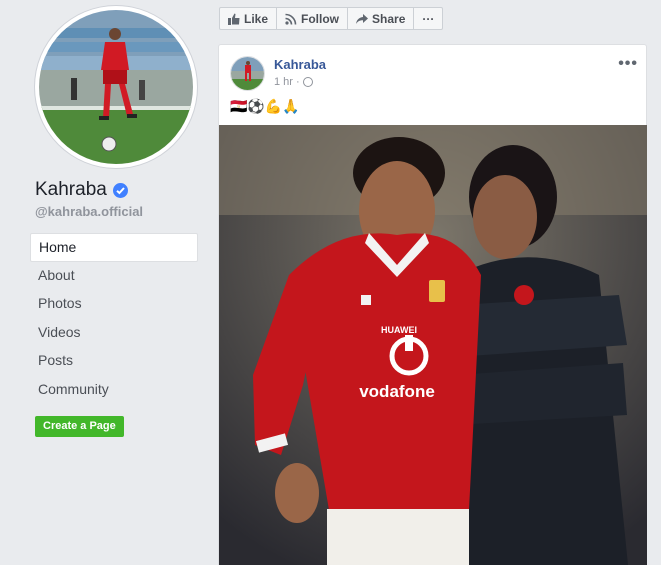  I want to click on page-handle: @kahraba.official, so click(89, 211).